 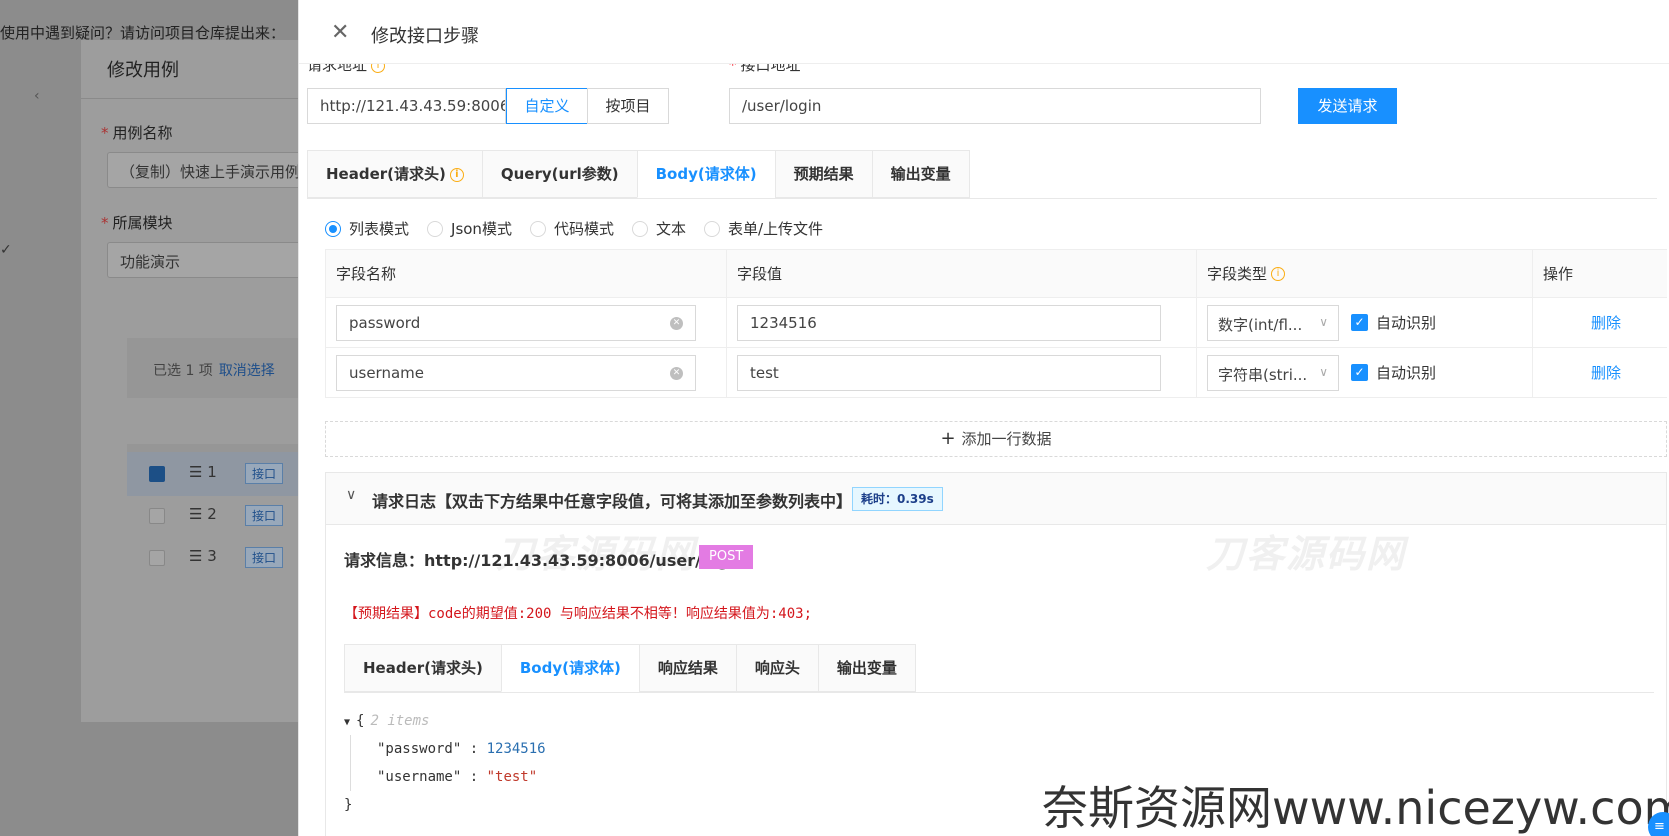 I want to click on time-badge: 耗时：0.39s, so click(x=897, y=499).